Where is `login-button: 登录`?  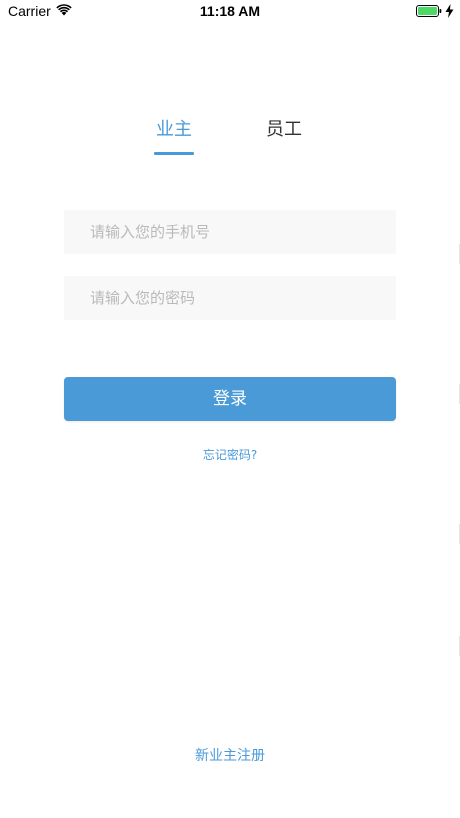 login-button: 登录 is located at coordinates (230, 399).